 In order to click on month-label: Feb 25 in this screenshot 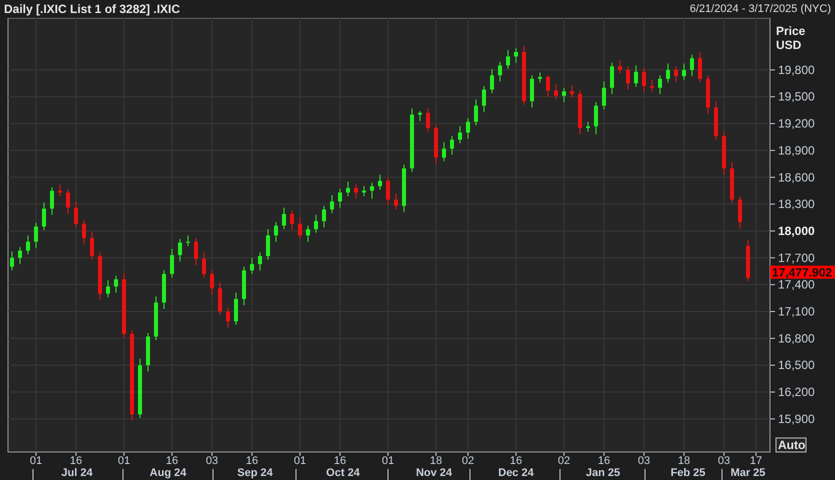, I will do `click(688, 473)`.